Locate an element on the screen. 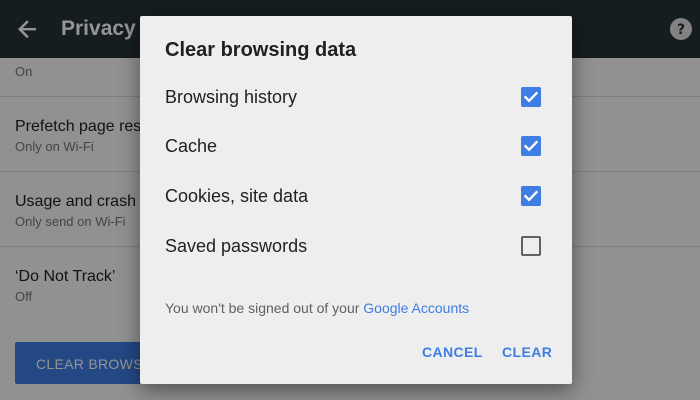  clear-button: CLEAR is located at coordinates (527, 352).